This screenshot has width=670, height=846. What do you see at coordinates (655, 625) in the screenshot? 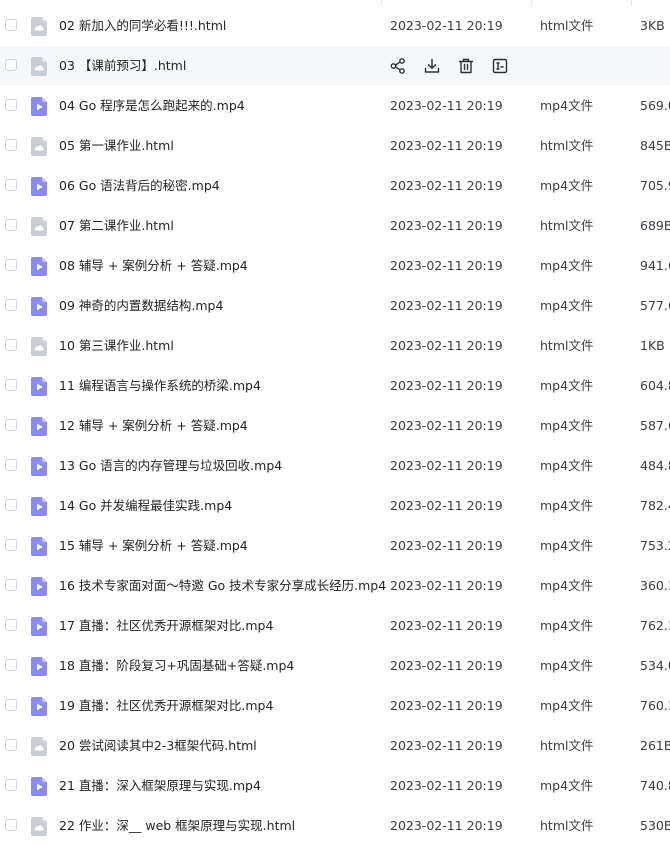
I see `file-size: 762.1` at bounding box center [655, 625].